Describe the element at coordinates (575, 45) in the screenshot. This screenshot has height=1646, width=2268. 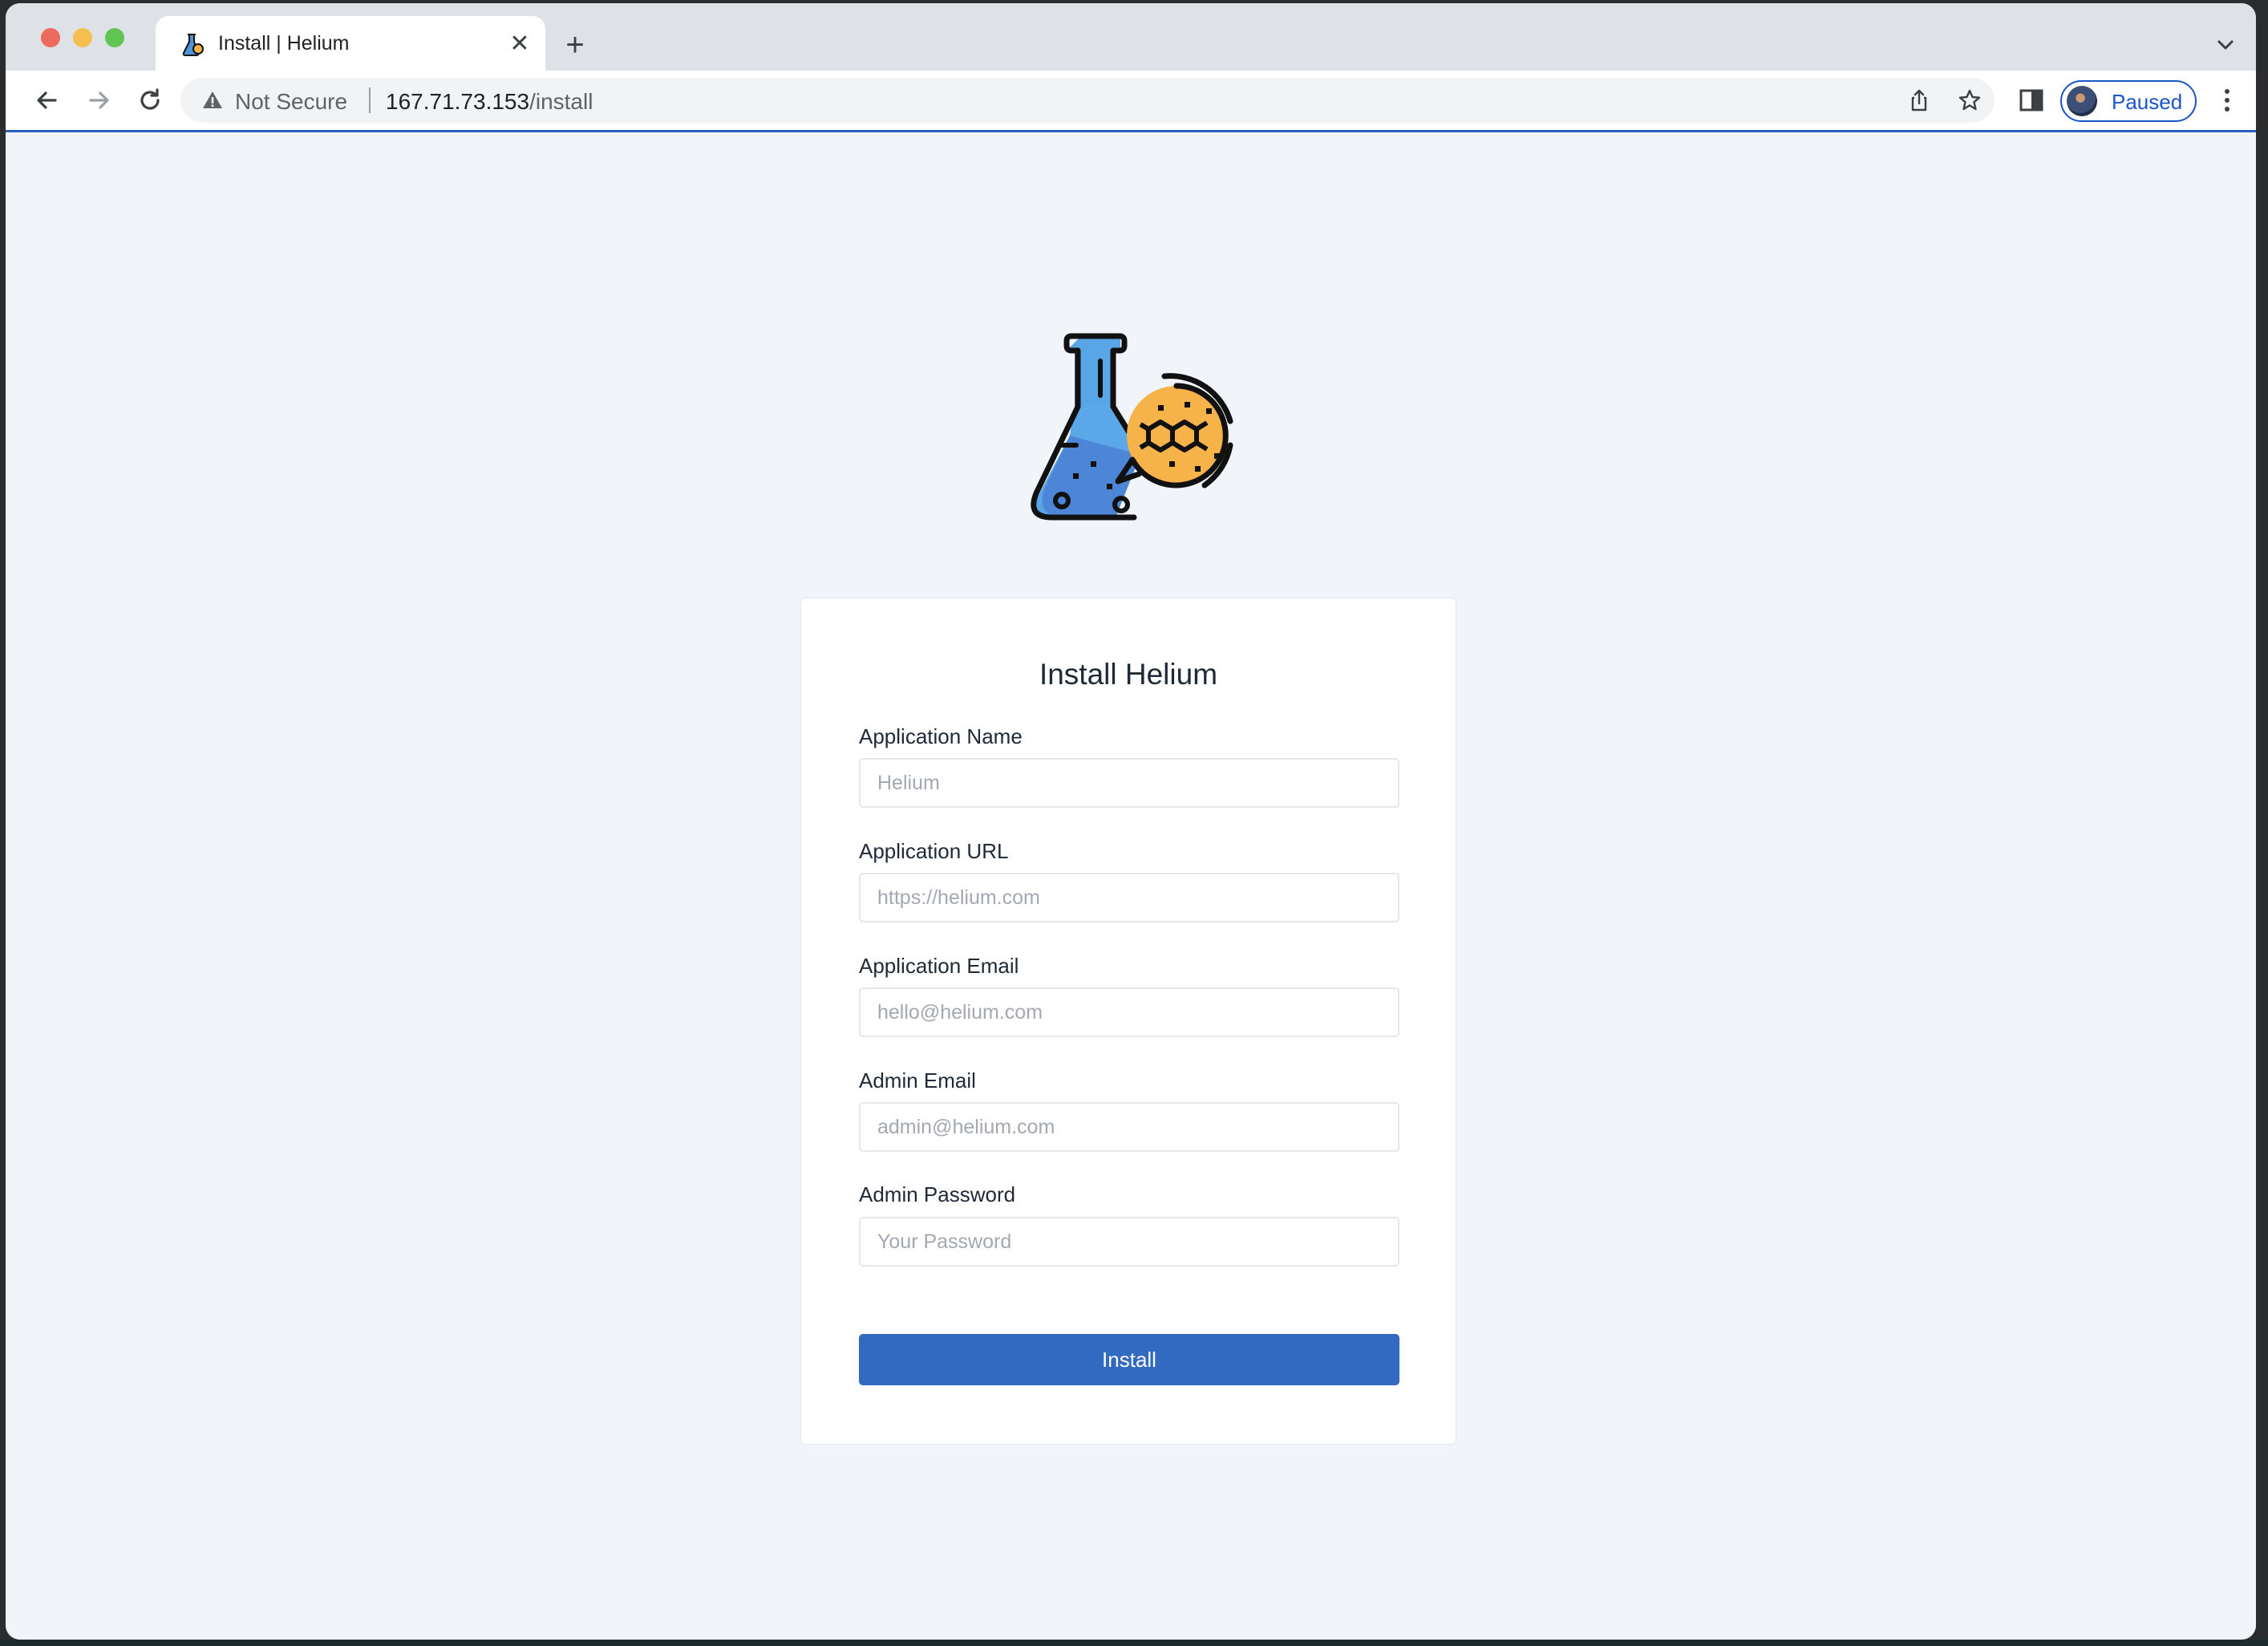
I see `new-tab-button: +` at that location.